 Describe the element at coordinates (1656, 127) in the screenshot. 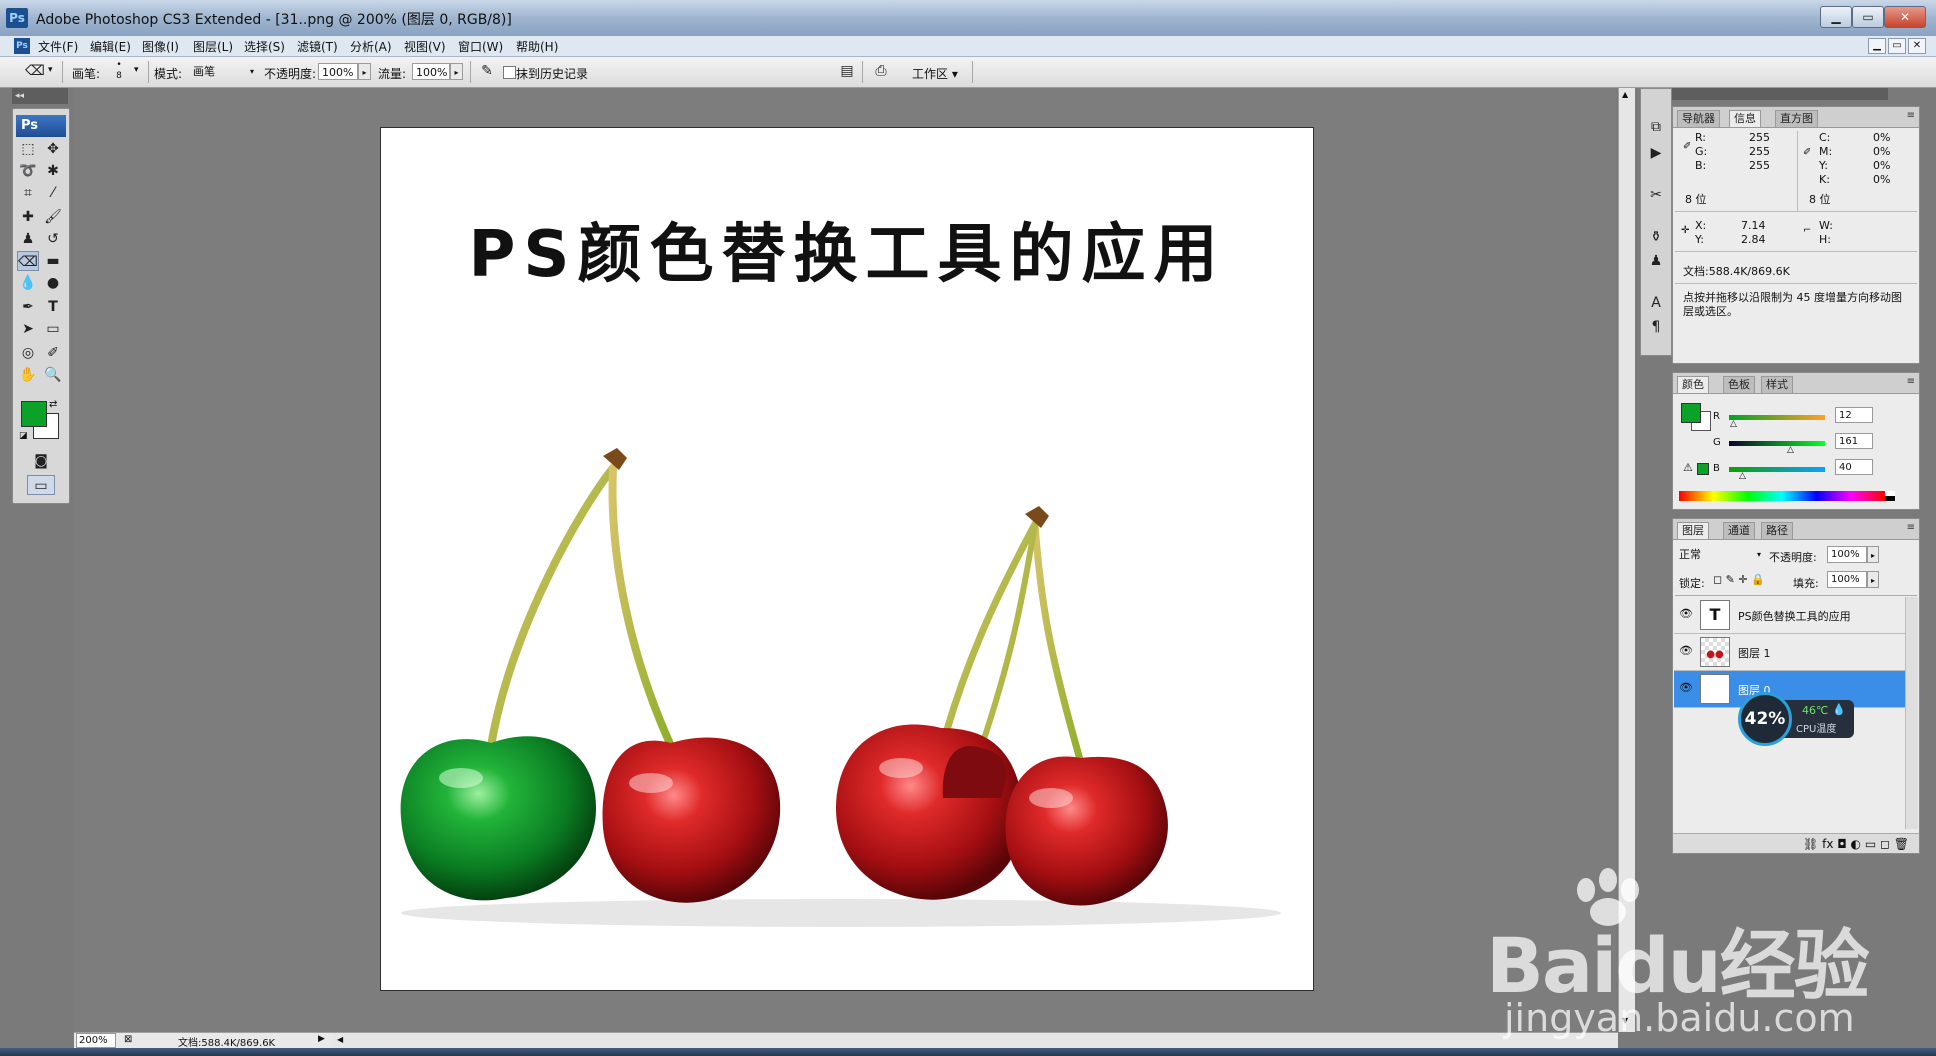

I see `history-panel-icon: ⧉` at that location.